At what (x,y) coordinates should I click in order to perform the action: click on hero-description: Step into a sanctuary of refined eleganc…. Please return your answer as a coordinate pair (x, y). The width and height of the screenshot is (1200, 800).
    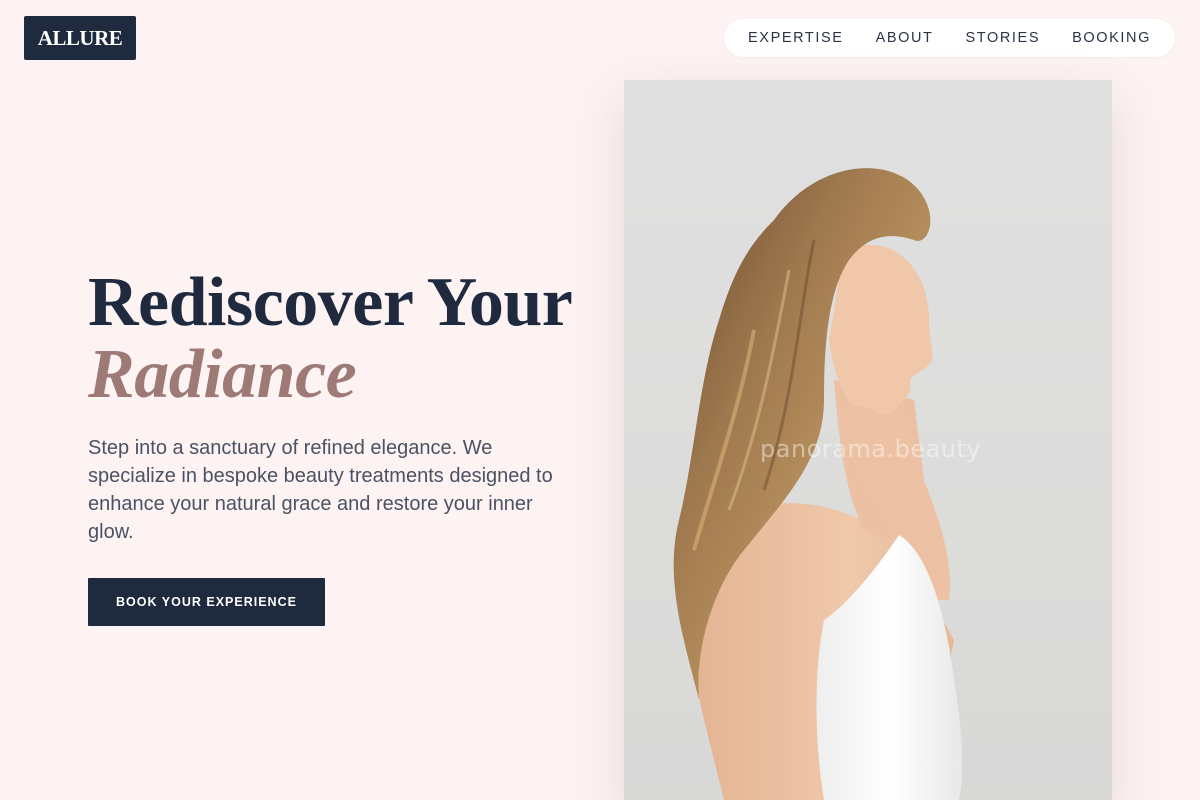
    Looking at the image, I should click on (320, 490).